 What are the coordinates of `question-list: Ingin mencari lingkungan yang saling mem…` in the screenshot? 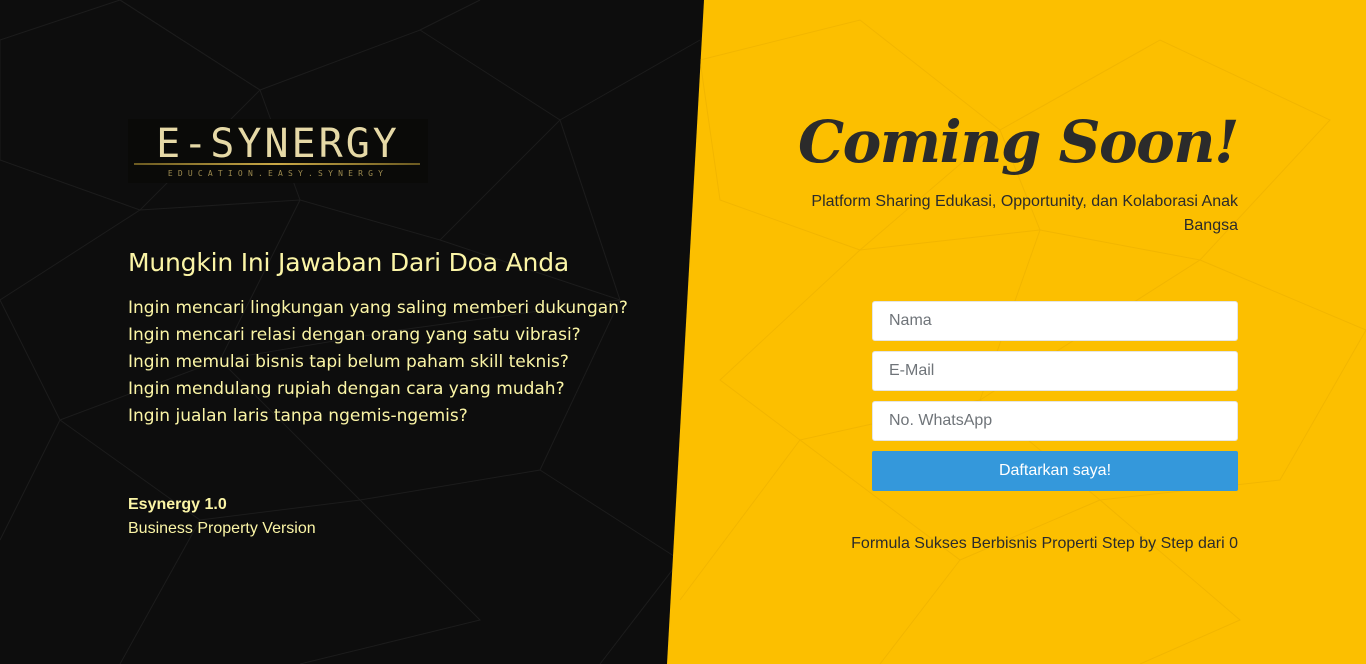 It's located at (378, 362).